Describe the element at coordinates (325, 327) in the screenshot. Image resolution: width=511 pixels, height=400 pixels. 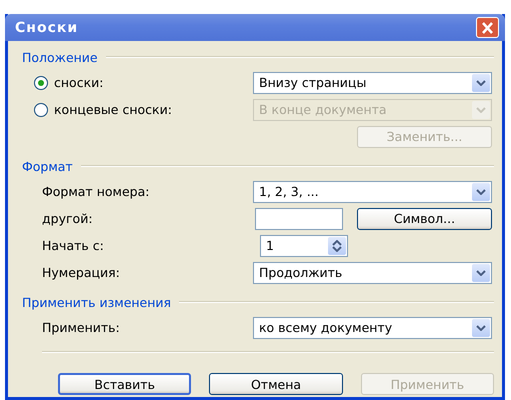
I see `dropdown-value: ко всему документу` at that location.